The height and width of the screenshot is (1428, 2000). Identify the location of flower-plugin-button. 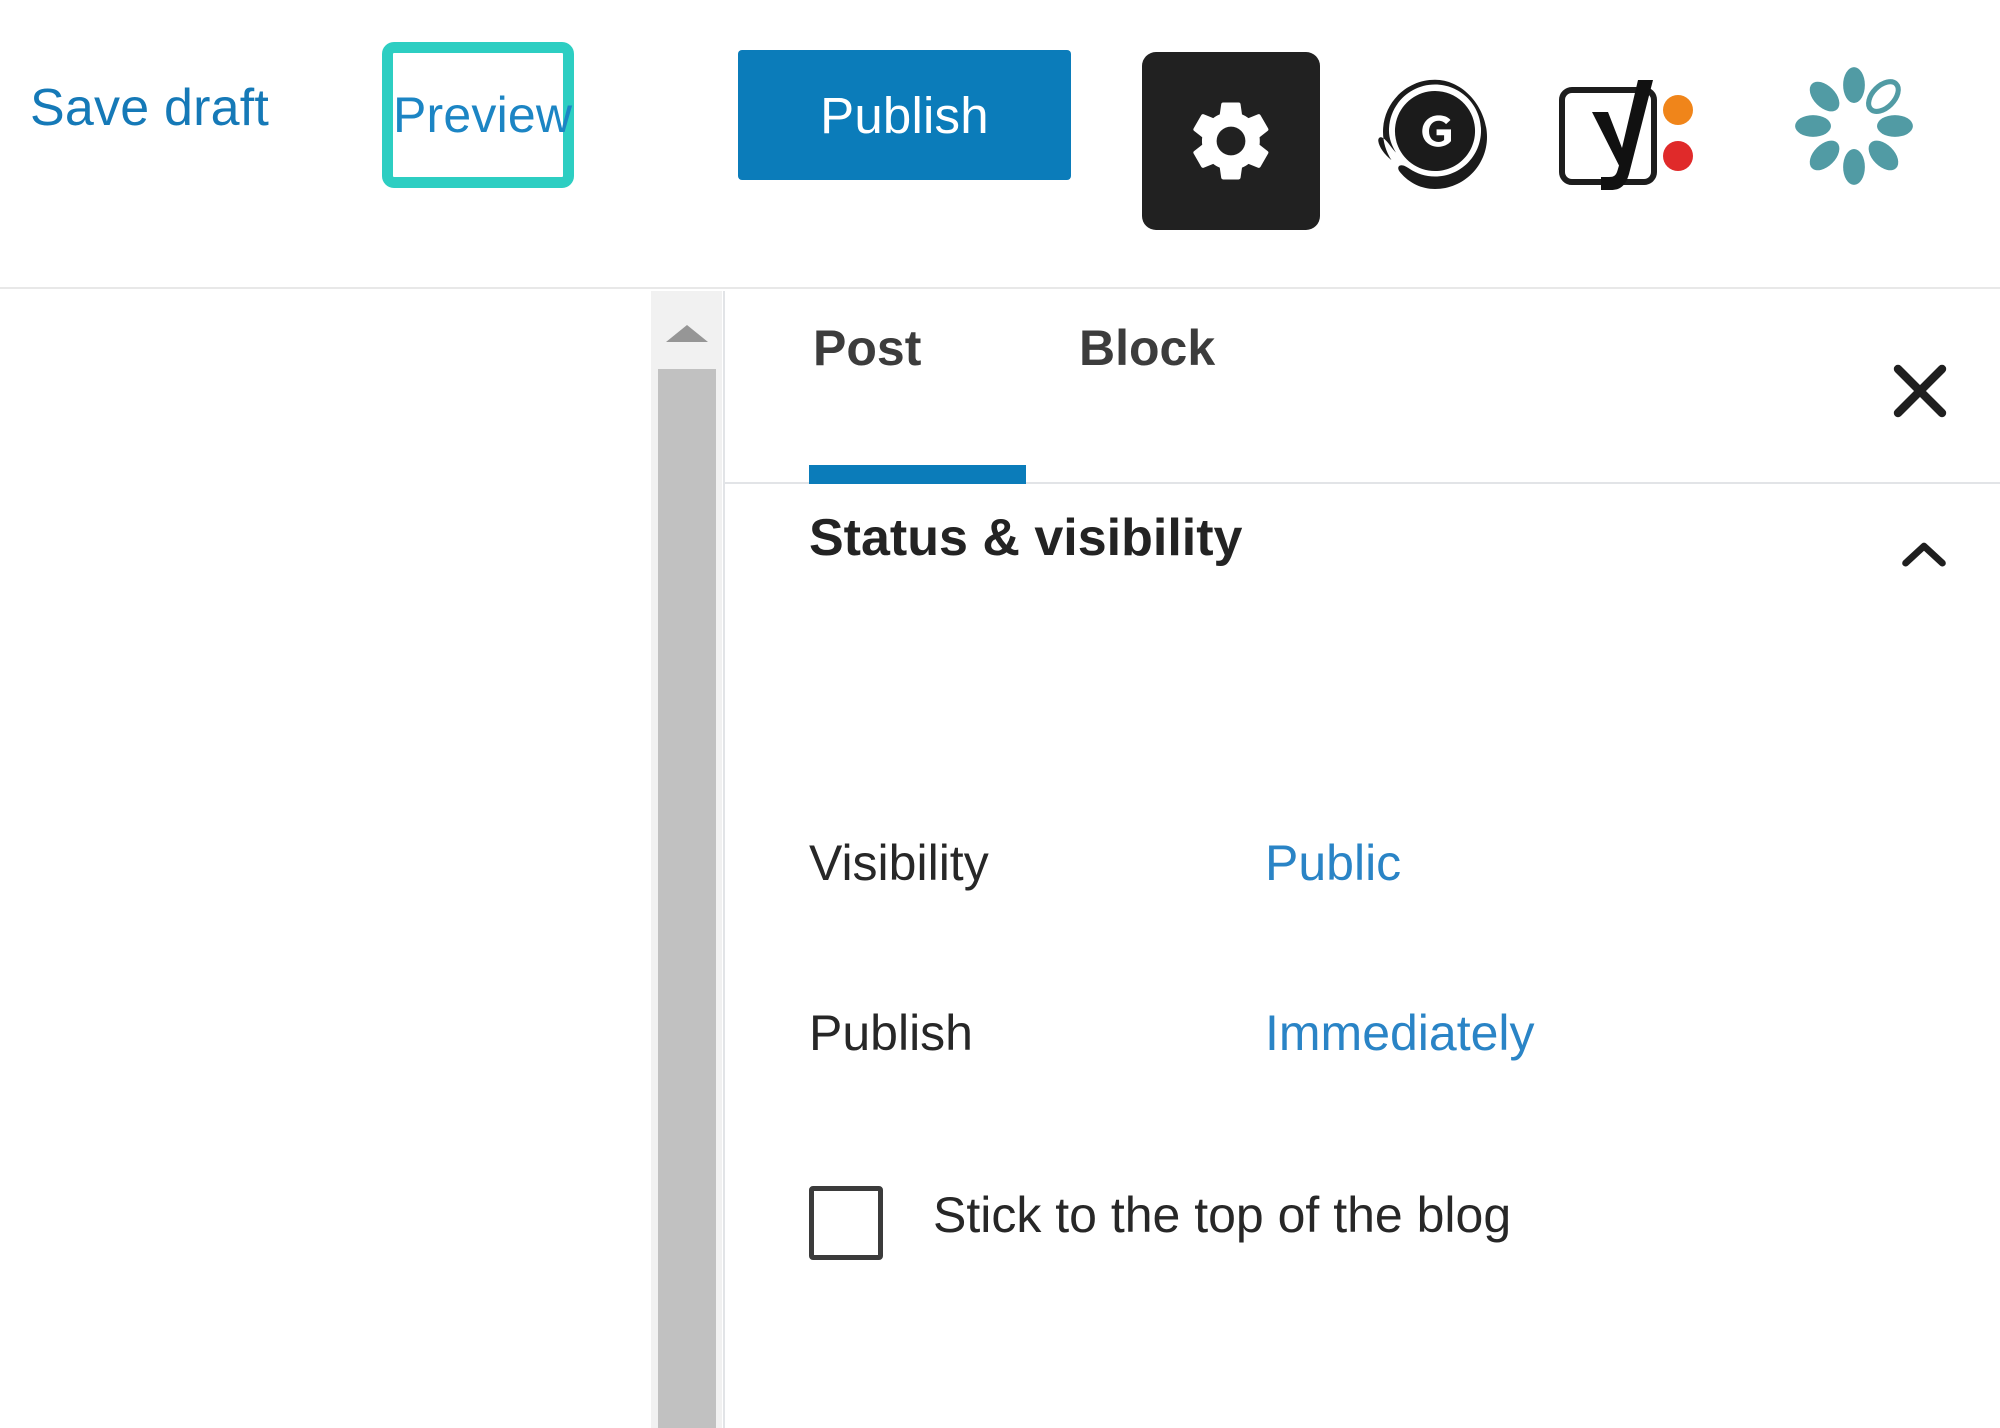
(1854, 126).